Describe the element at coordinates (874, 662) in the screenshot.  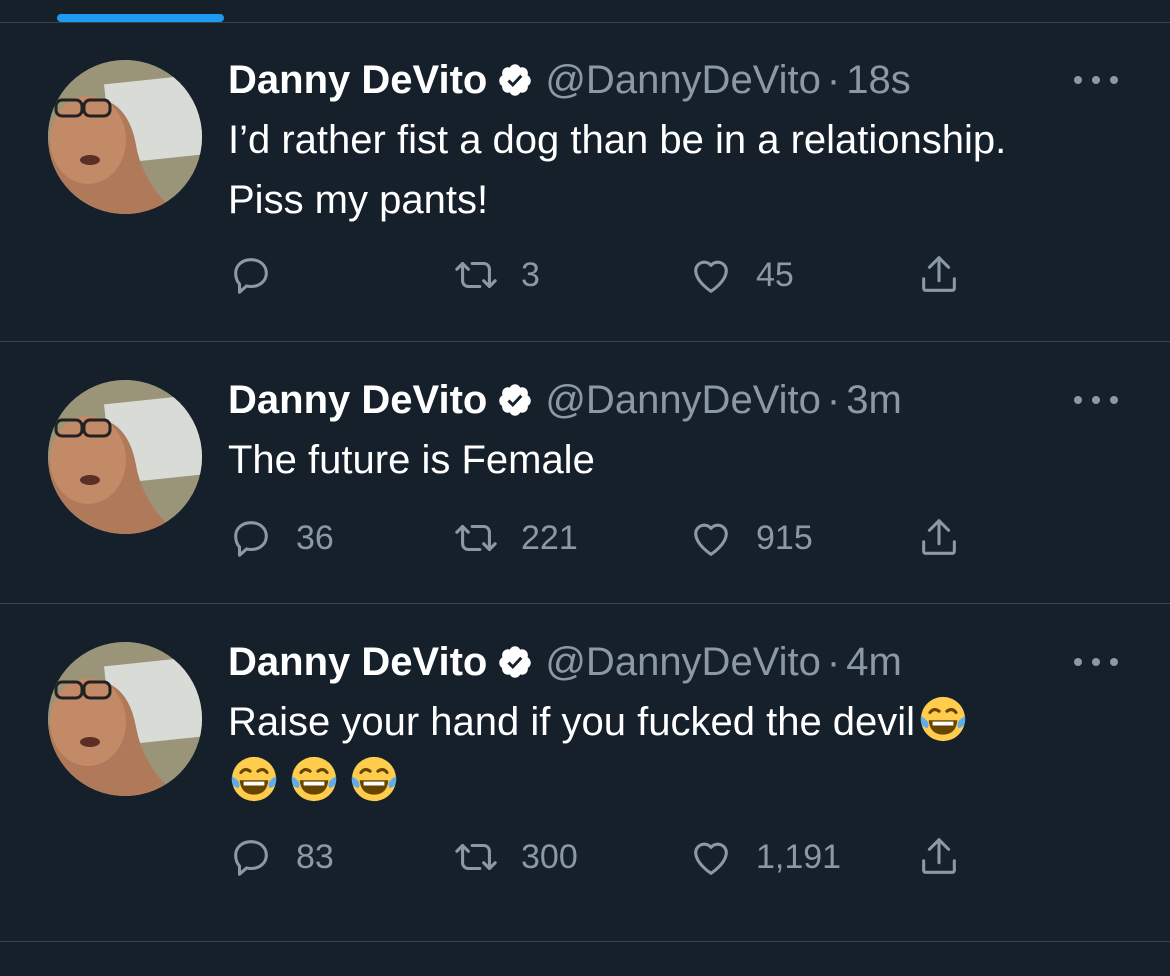
I see `timestamp: 4m` at that location.